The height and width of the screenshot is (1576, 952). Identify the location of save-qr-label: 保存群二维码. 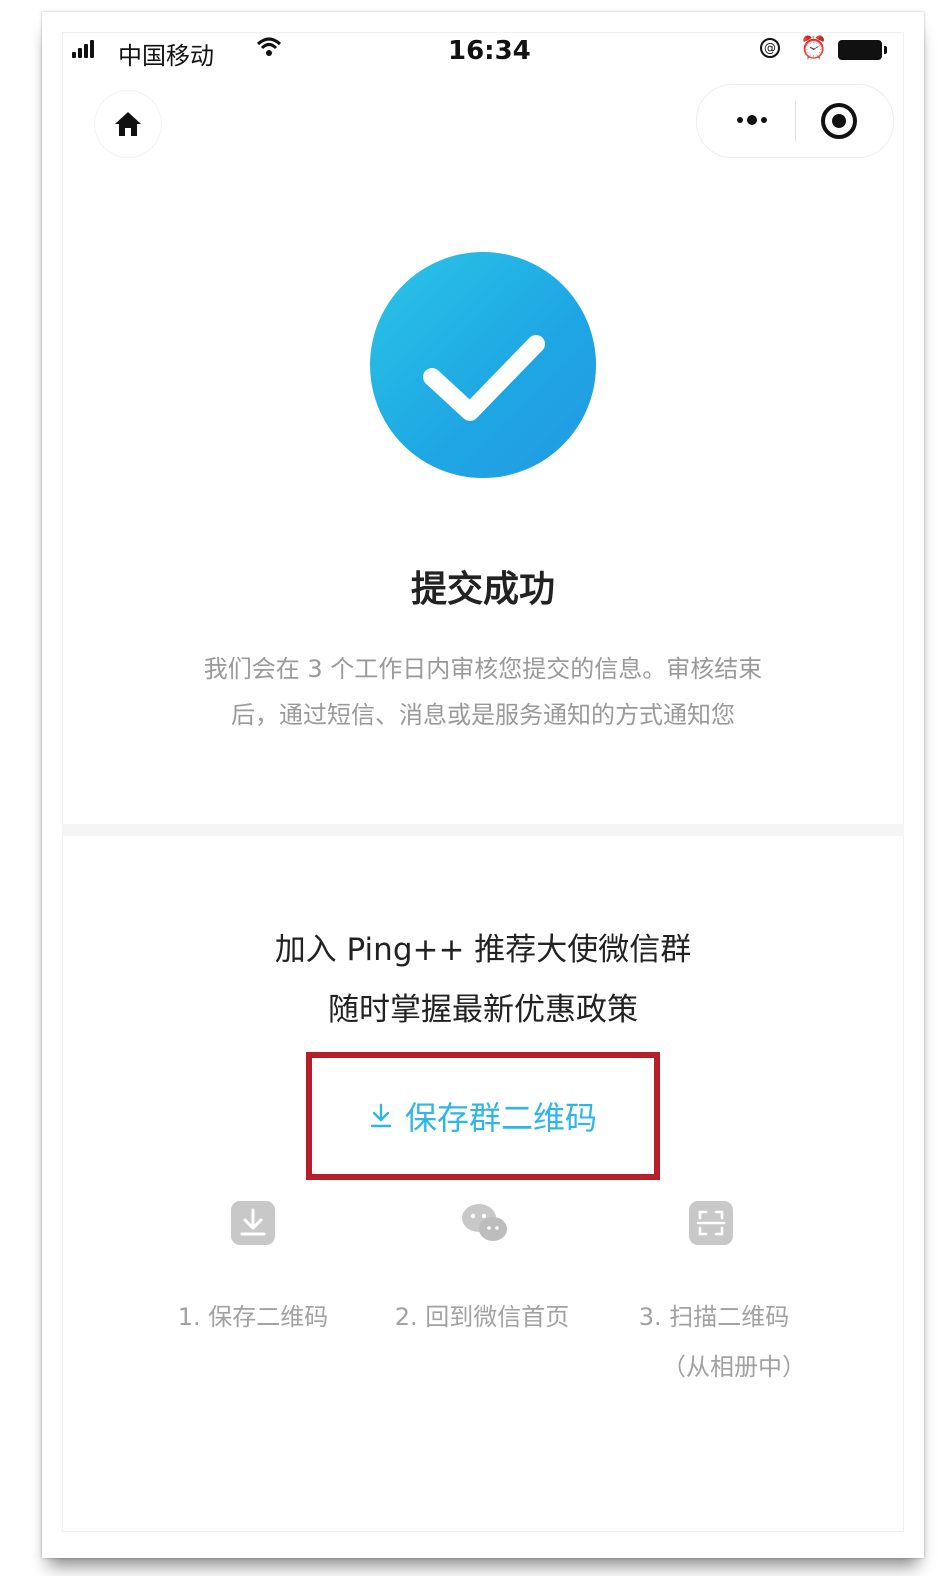
(500, 1118).